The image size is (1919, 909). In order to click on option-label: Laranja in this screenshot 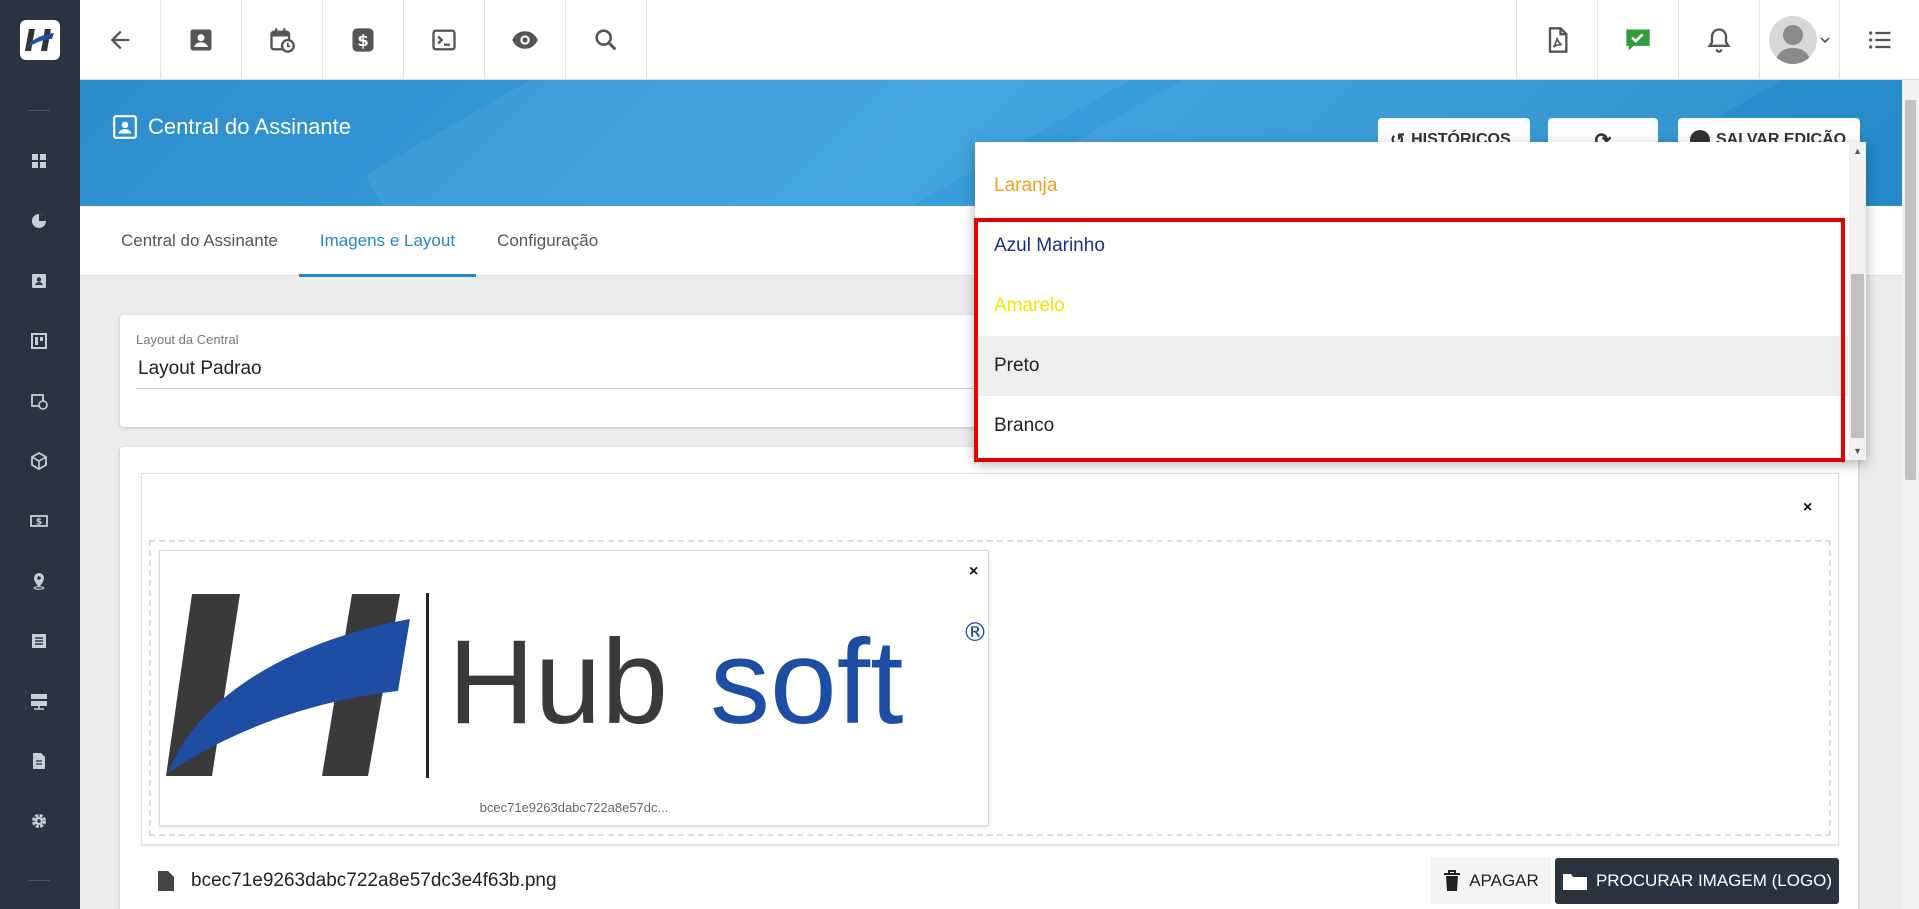, I will do `click(1026, 185)`.